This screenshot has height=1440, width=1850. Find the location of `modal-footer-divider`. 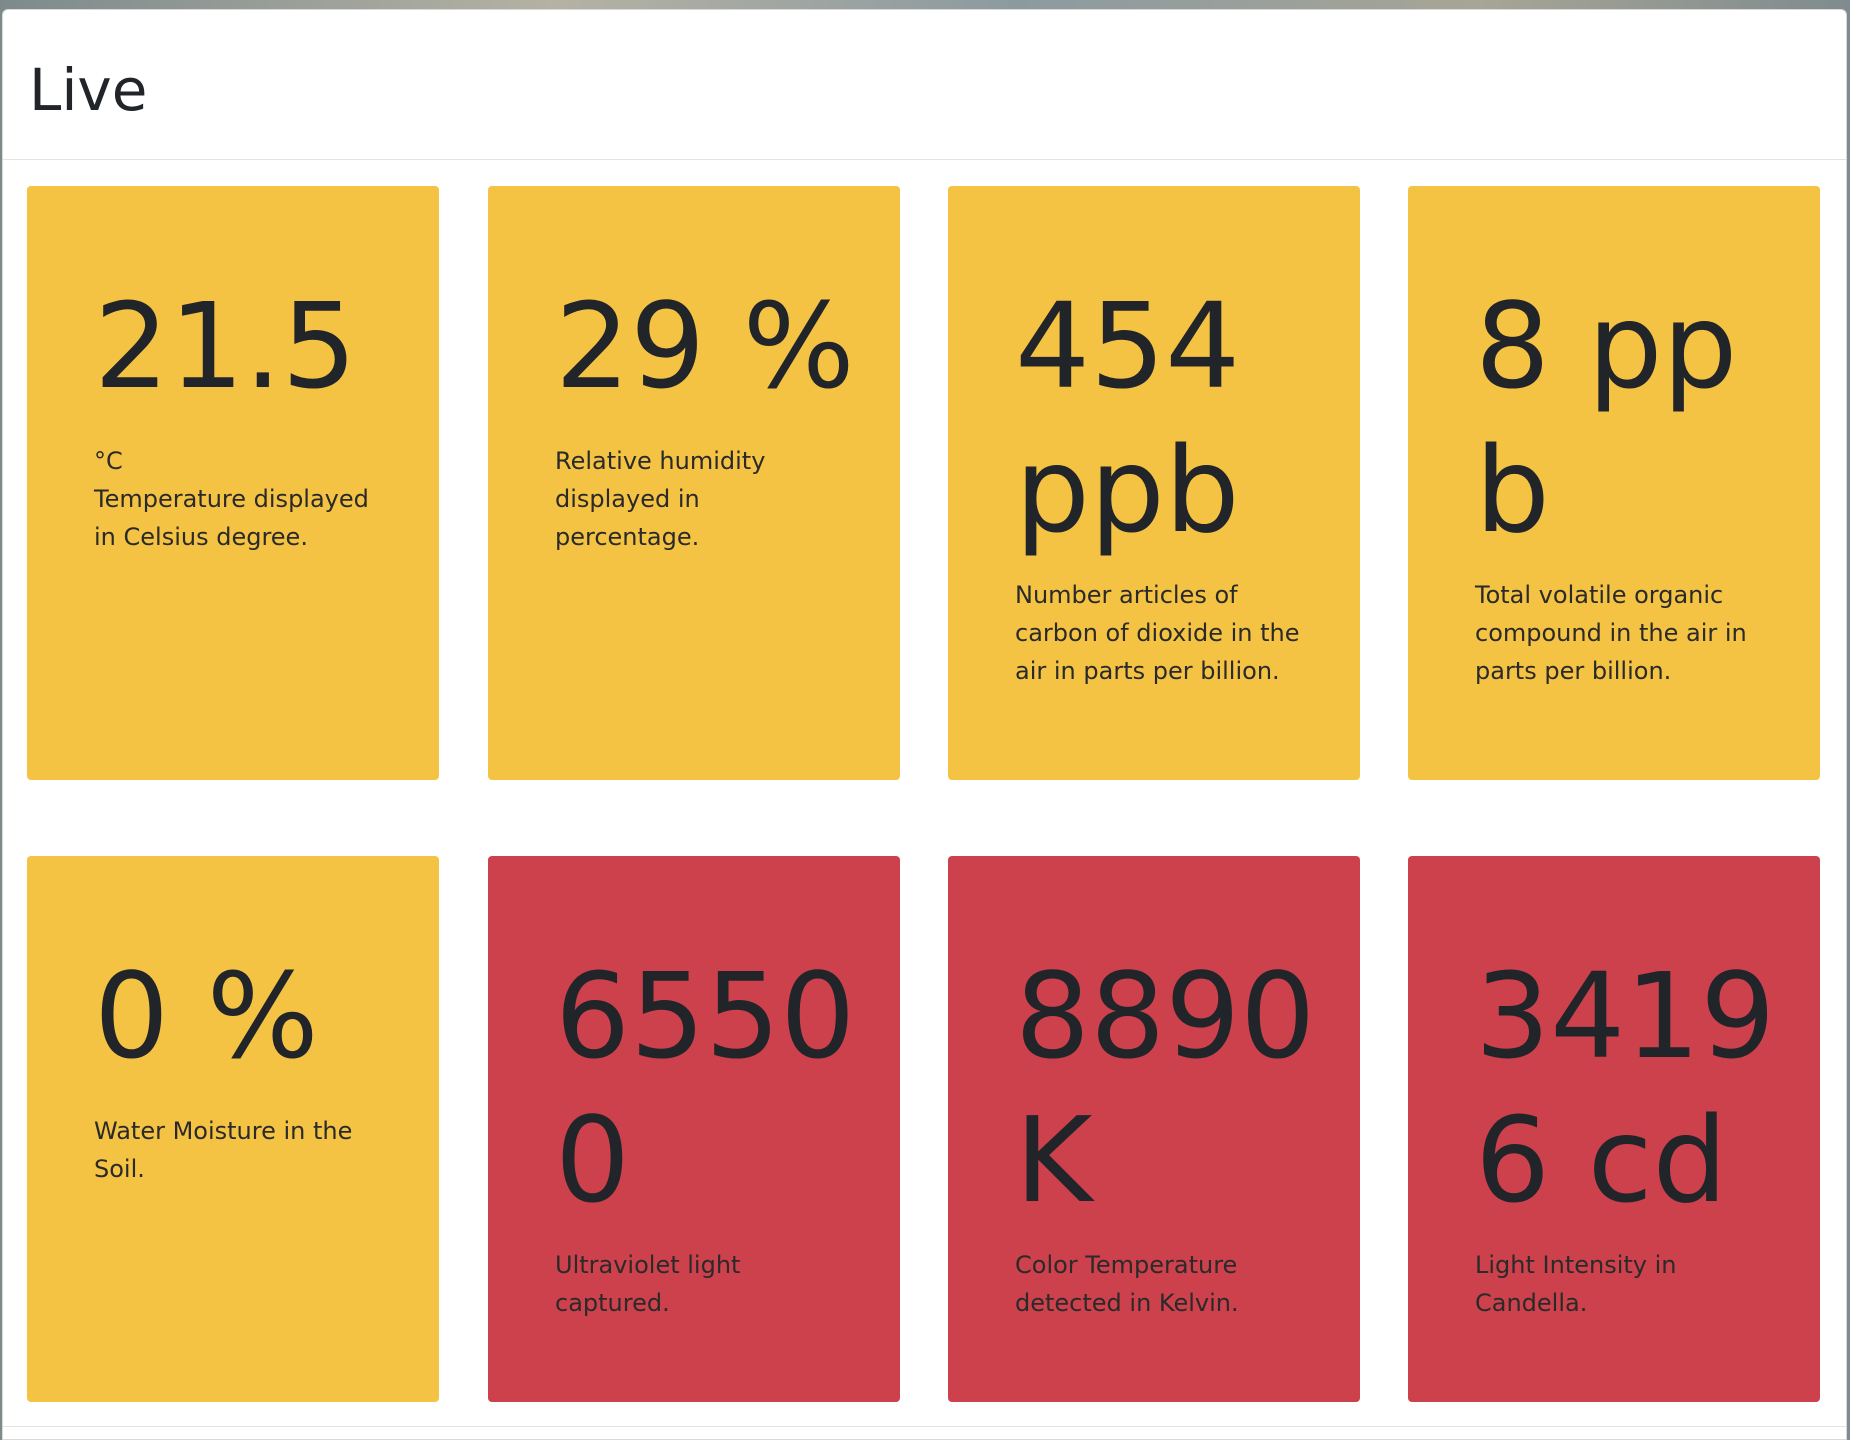

modal-footer-divider is located at coordinates (924, 1426).